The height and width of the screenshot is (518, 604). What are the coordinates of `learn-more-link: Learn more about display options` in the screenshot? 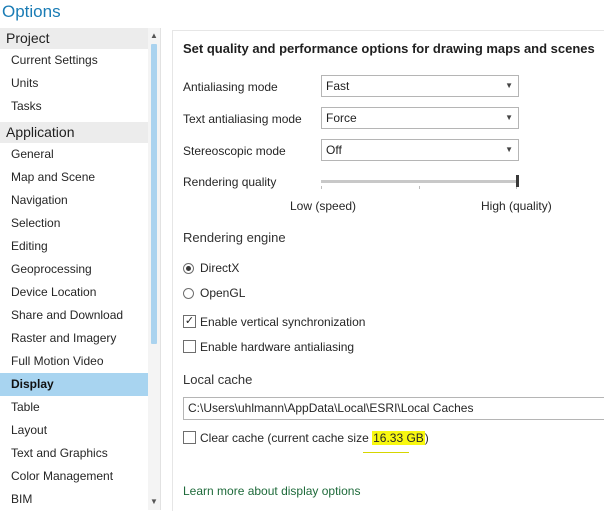 It's located at (271, 491).